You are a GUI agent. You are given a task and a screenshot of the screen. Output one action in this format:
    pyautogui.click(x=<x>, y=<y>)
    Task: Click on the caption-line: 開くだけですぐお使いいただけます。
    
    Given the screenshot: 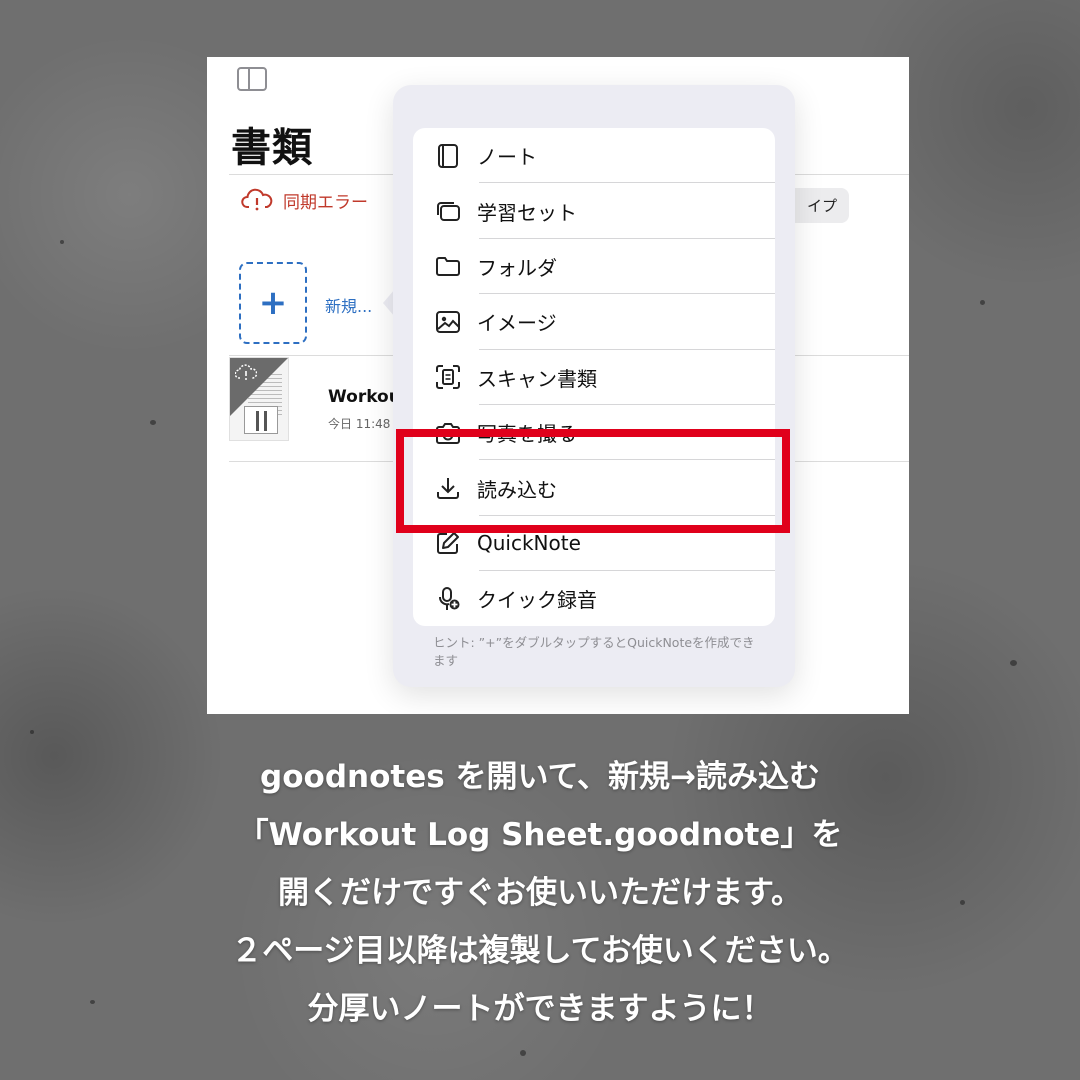 What is the action you would take?
    pyautogui.click(x=540, y=893)
    